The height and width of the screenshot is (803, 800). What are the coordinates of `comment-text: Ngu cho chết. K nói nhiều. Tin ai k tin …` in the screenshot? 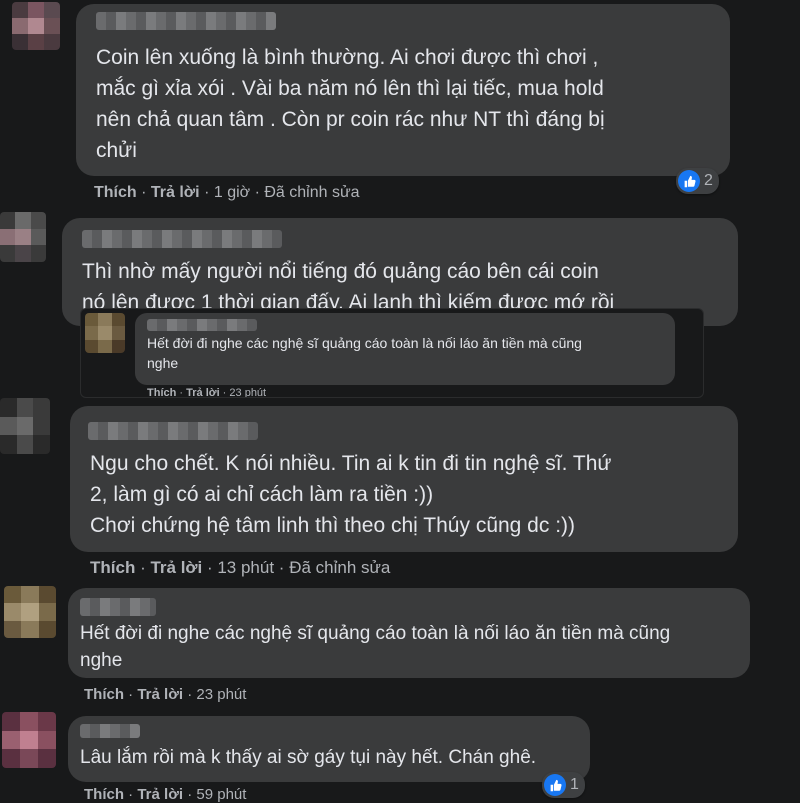 It's located at (351, 494).